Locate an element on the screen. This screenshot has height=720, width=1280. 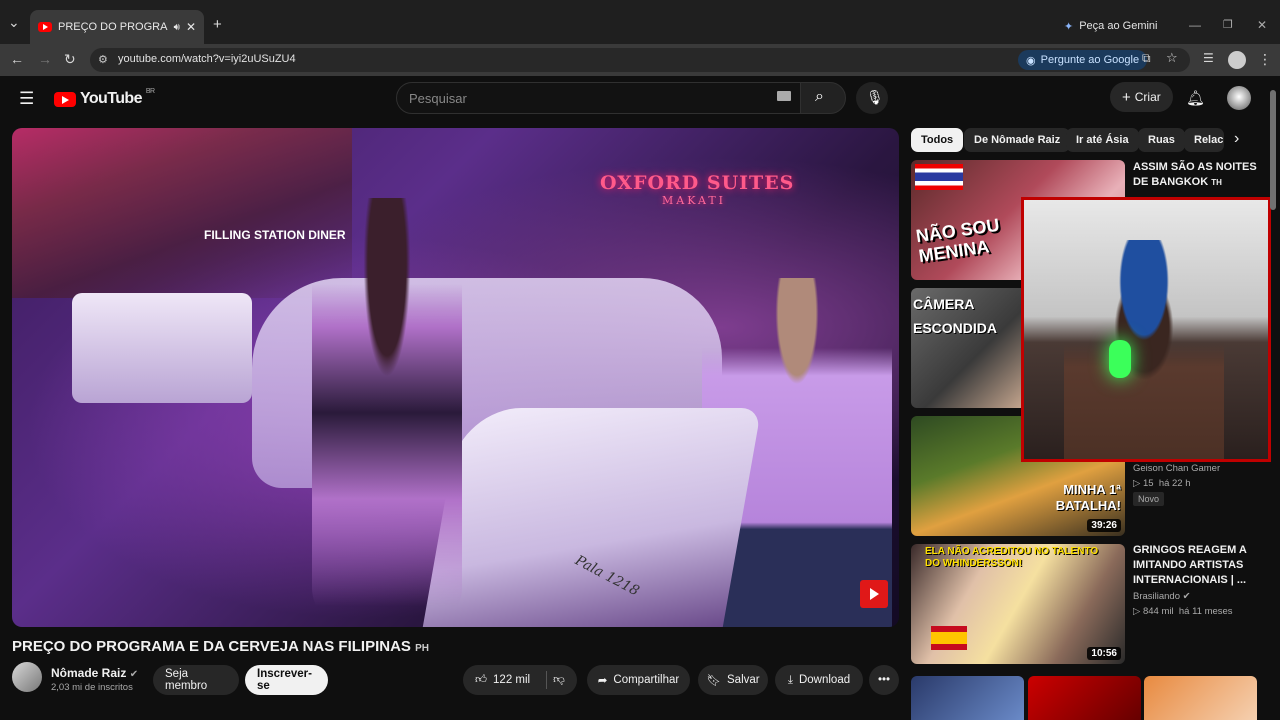
rec-title-1-flag: TH is located at coordinates (1216, 182).